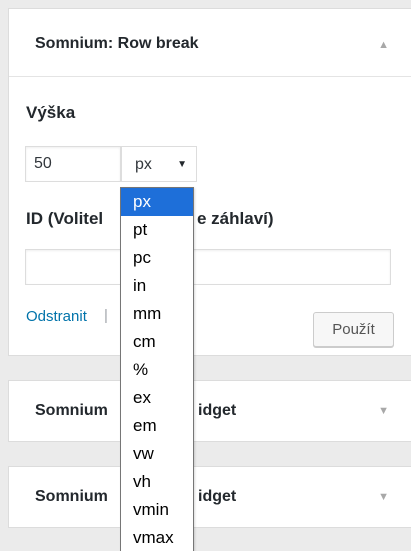  Describe the element at coordinates (117, 43) in the screenshot. I see `widget-title: Somnium: Row break` at that location.